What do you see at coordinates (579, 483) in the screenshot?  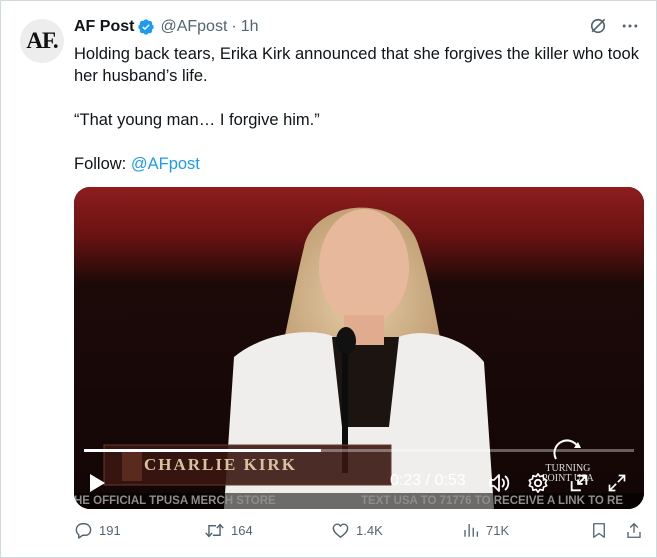 I see `picture-in-picture-icon` at bounding box center [579, 483].